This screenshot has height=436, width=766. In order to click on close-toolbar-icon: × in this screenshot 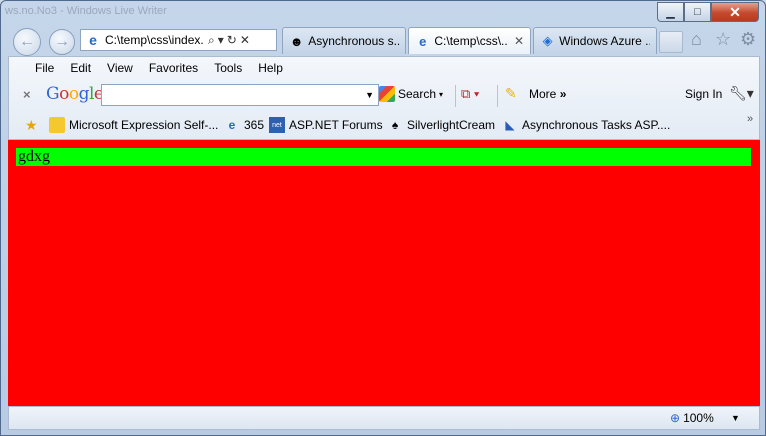, I will do `click(27, 94)`.